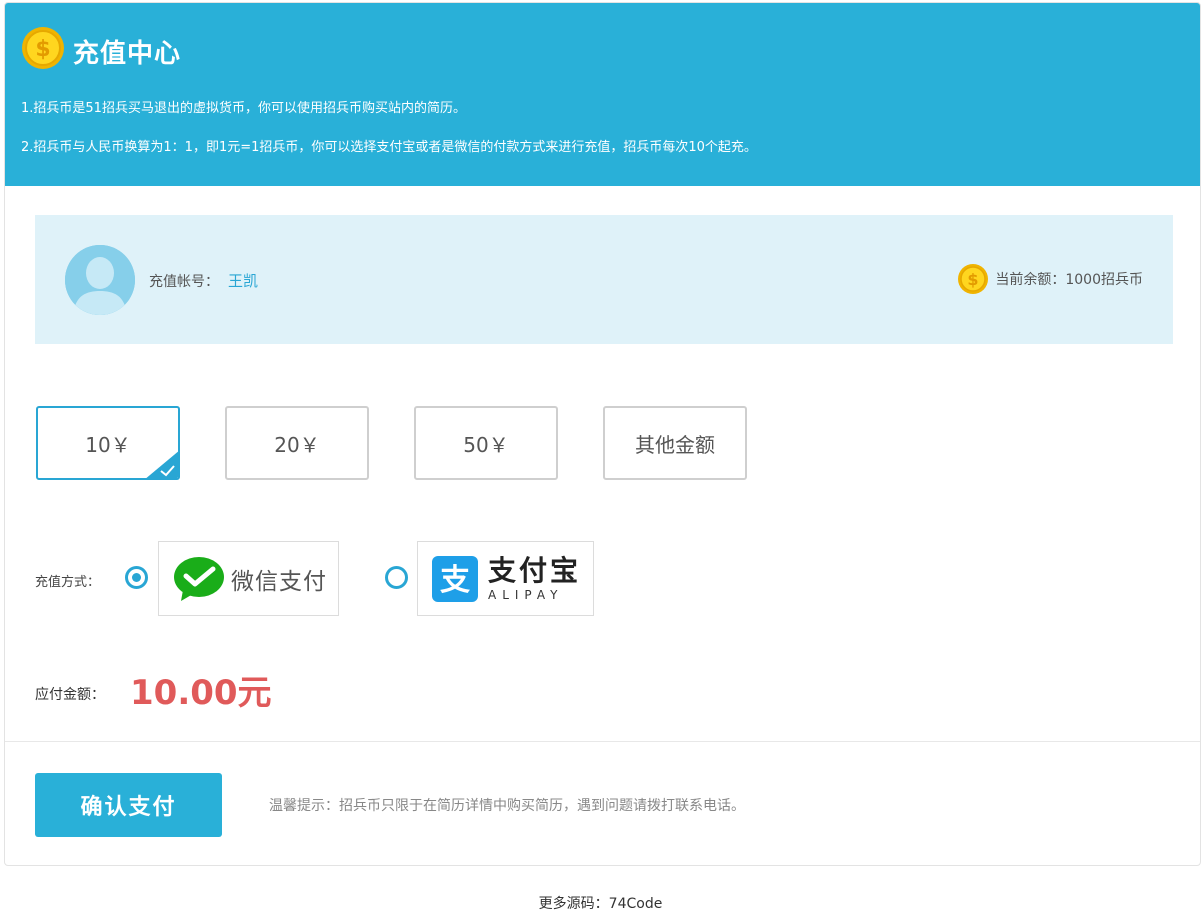  I want to click on amount-option-10: 10￥, so click(108, 443).